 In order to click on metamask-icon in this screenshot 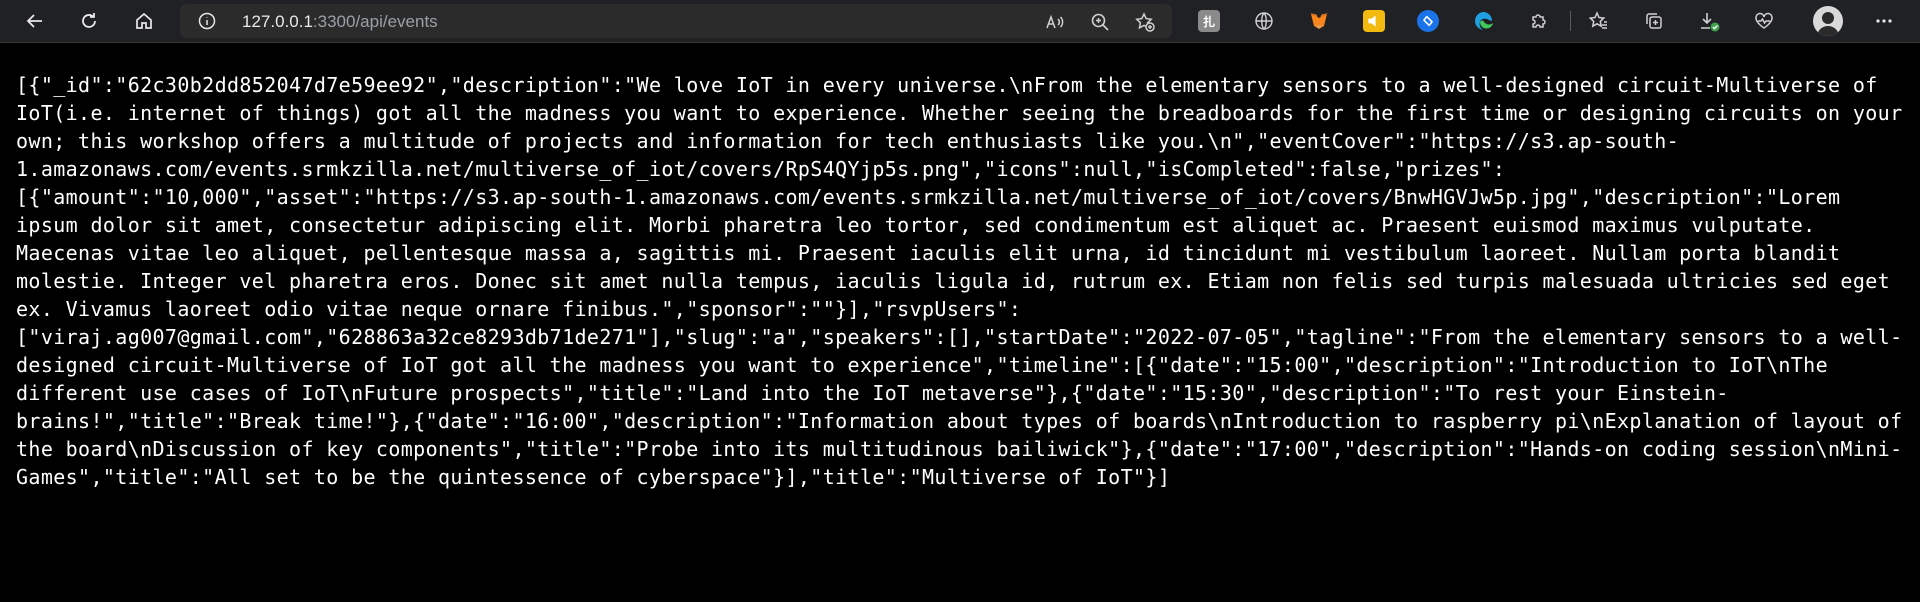, I will do `click(1319, 21)`.